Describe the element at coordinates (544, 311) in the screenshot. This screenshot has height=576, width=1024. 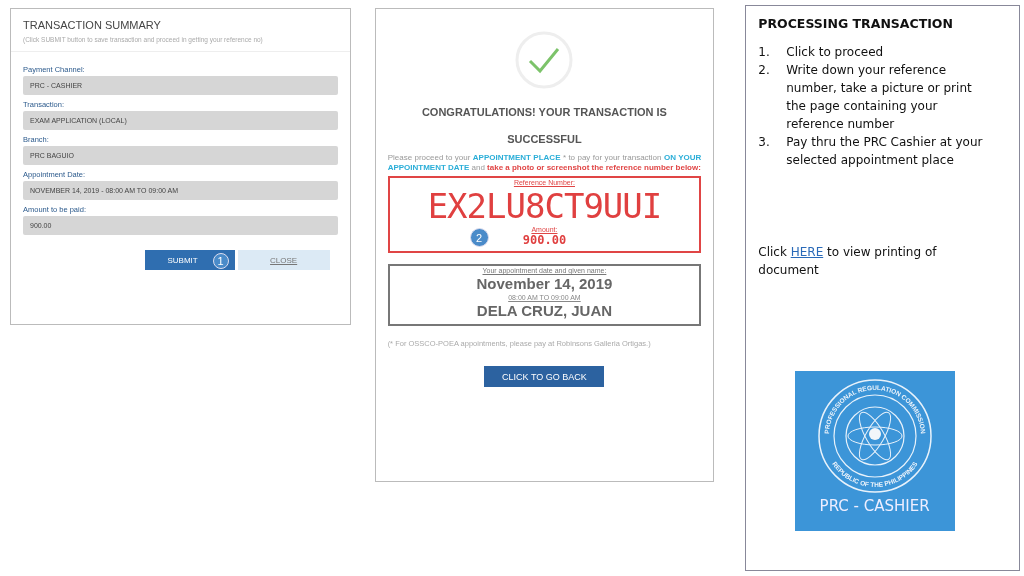
I see `applicant-name: DELA CRUZ, JUAN` at that location.